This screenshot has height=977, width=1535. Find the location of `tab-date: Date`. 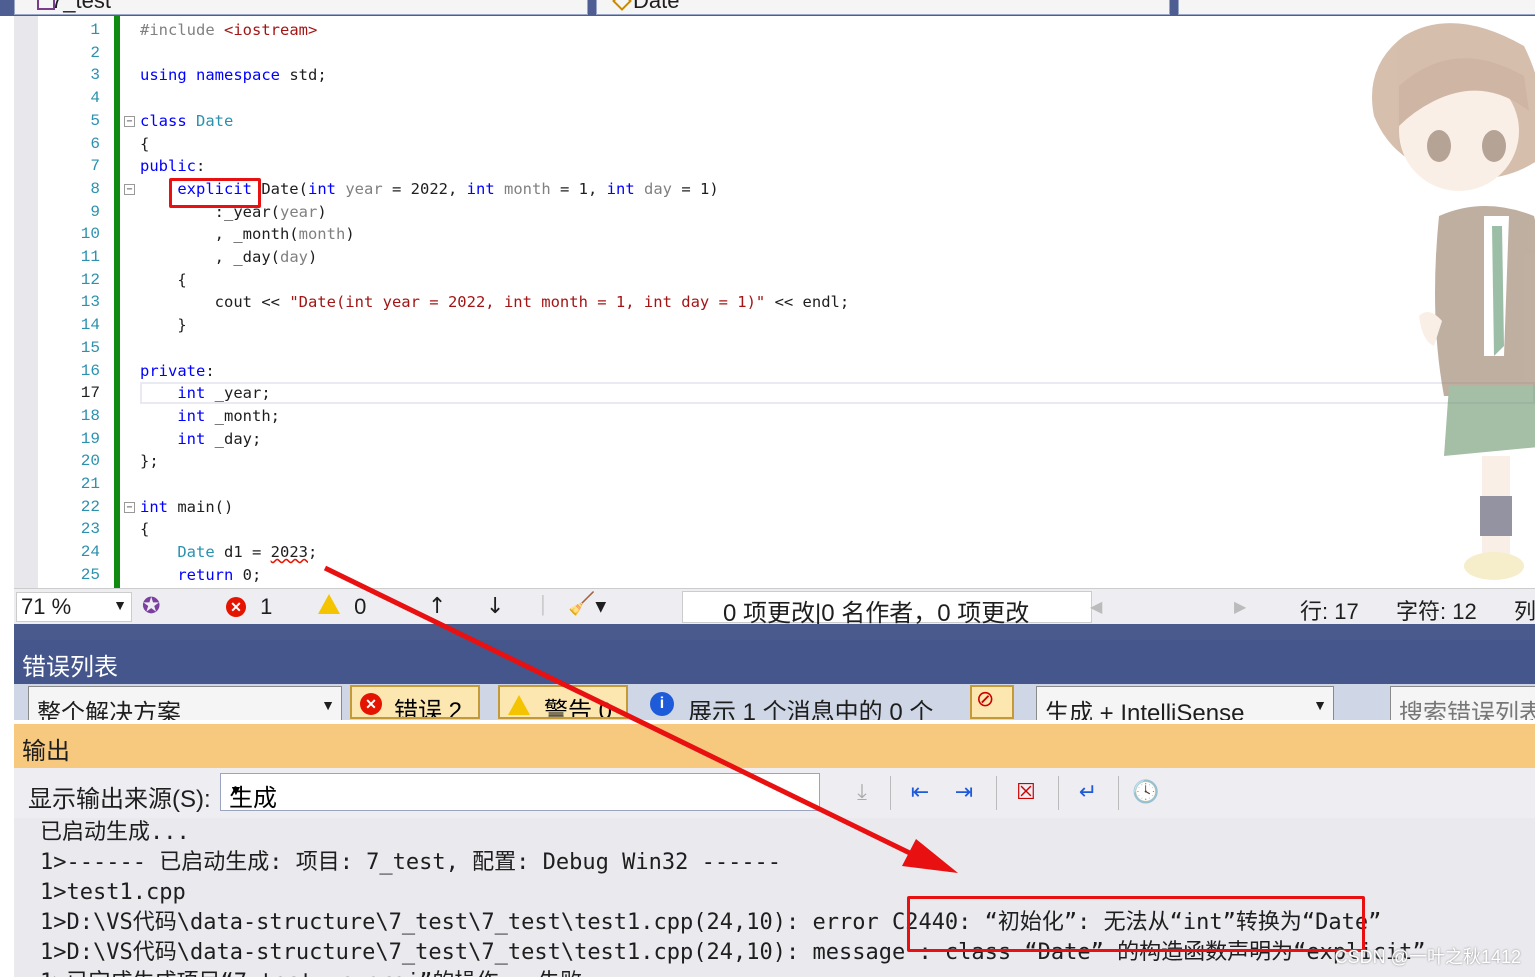

tab-date: Date is located at coordinates (883, 7).